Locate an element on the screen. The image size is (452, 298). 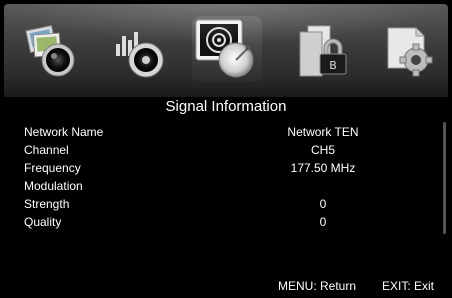
row-label: Quality is located at coordinates (43, 222).